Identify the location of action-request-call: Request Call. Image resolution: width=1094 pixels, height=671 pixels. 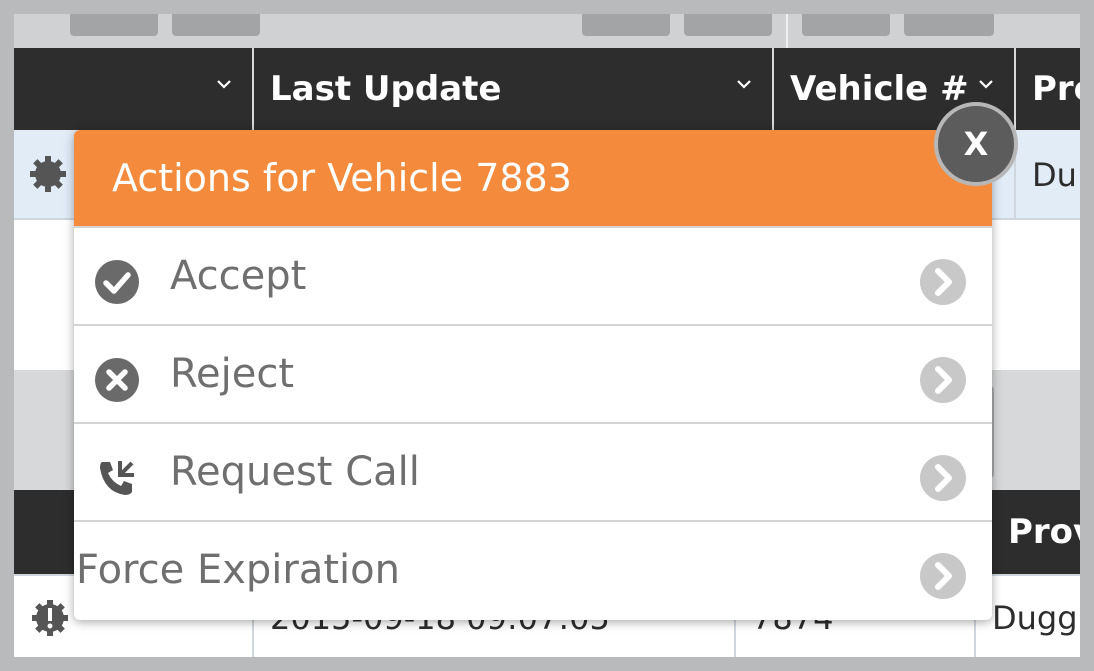
(533, 471).